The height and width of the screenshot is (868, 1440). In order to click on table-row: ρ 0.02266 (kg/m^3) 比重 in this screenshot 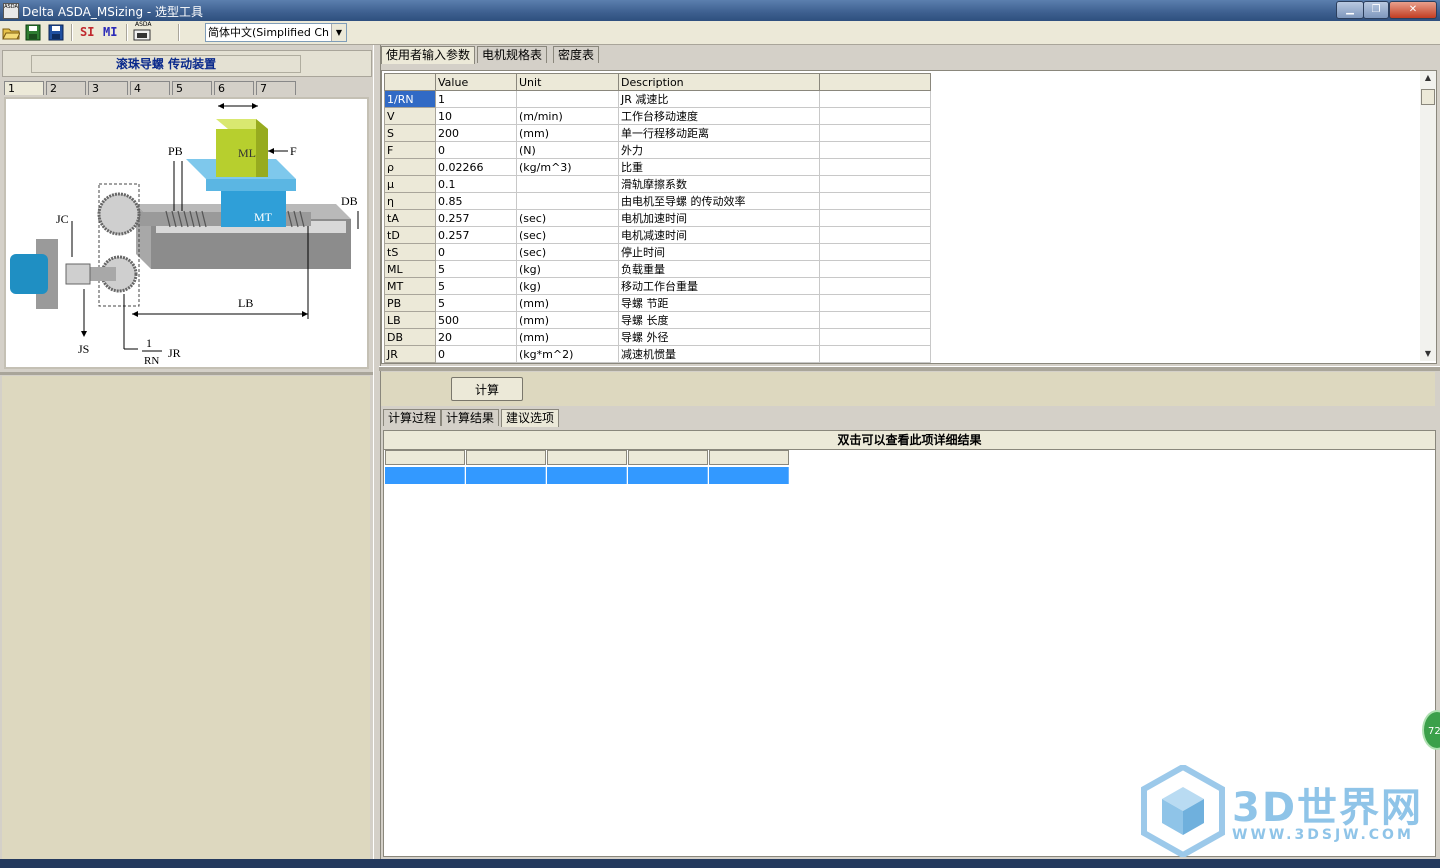, I will do `click(657, 167)`.